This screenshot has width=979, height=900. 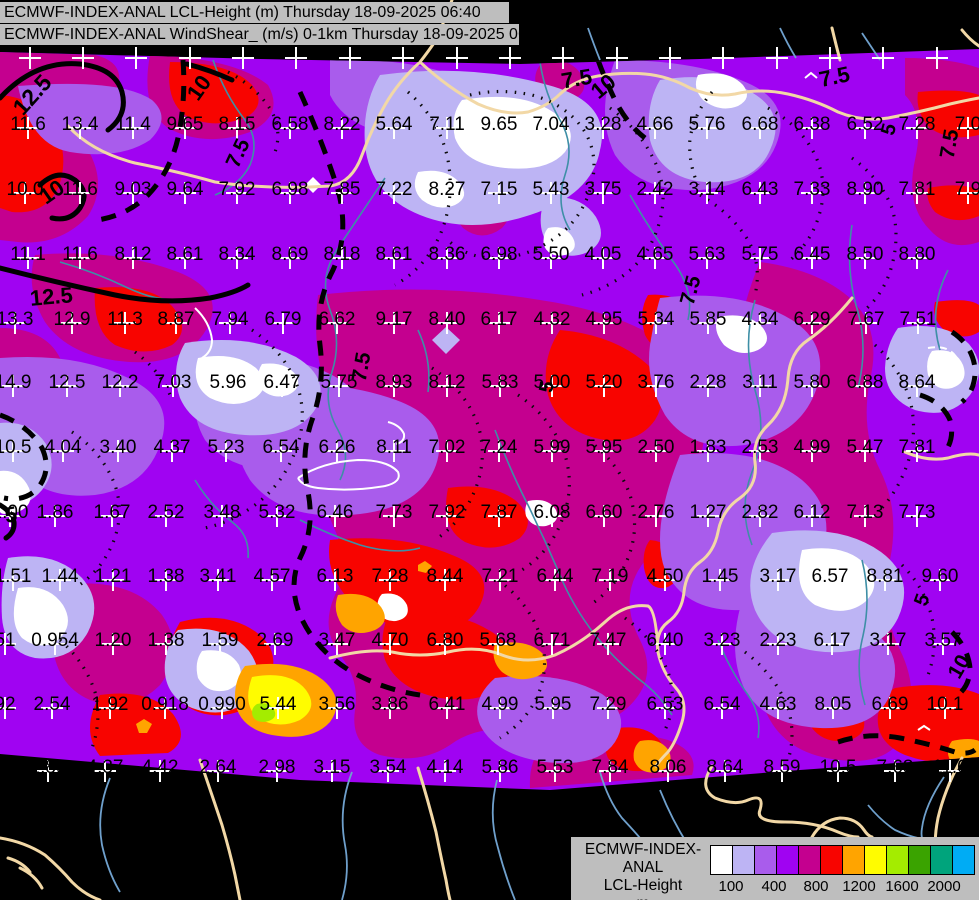 I want to click on legend-tick-label: 2000, so click(x=944, y=886).